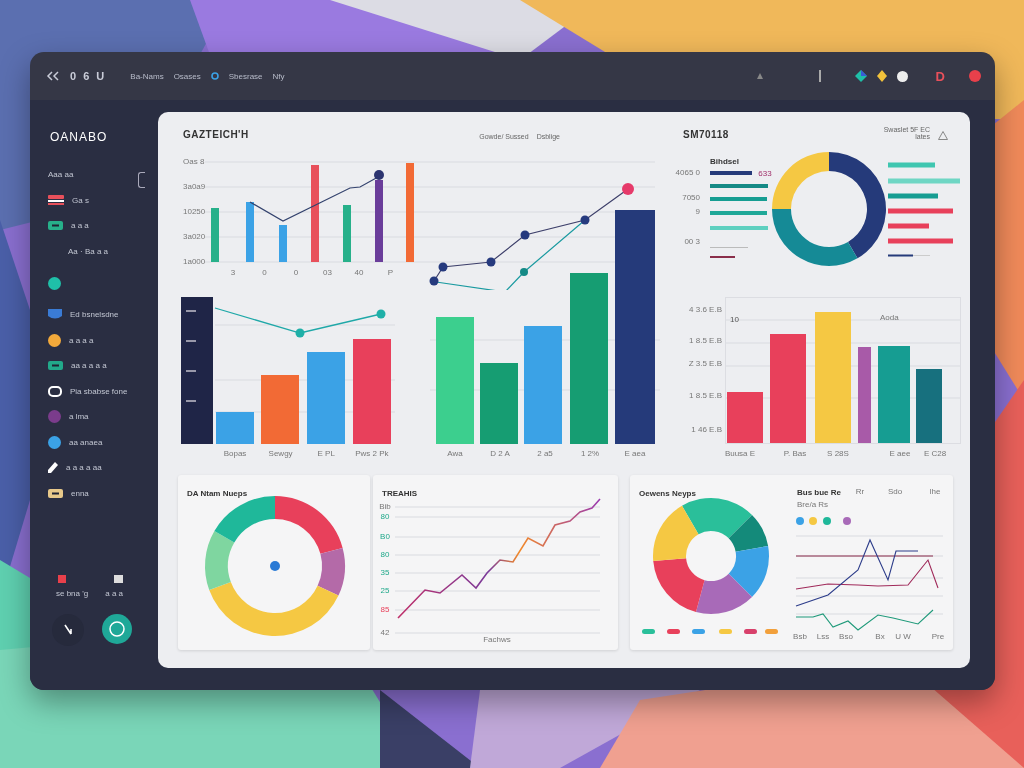 The height and width of the screenshot is (768, 1024). Describe the element at coordinates (72, 593) in the screenshot. I see `sidebar-footer-text: se bna 'g` at that location.